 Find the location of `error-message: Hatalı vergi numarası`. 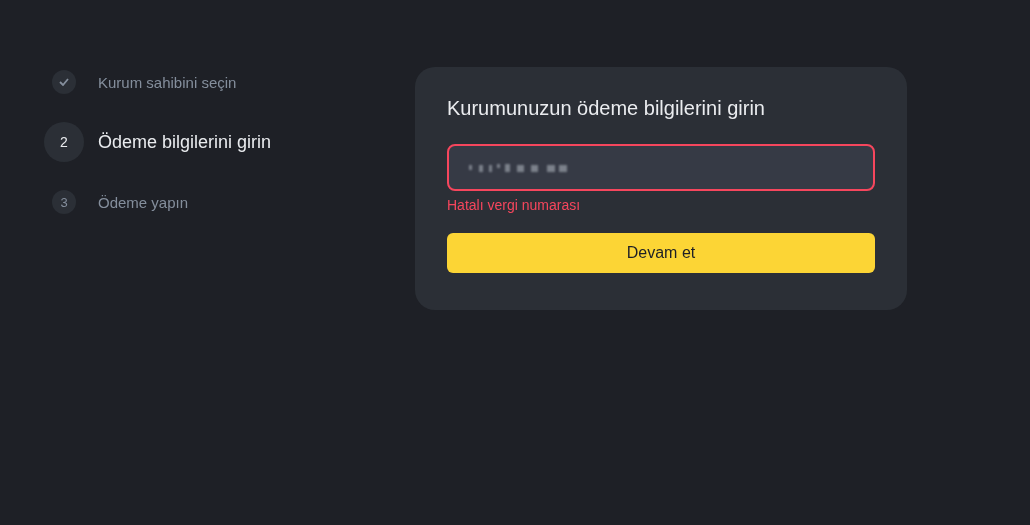

error-message: Hatalı vergi numarası is located at coordinates (514, 205).